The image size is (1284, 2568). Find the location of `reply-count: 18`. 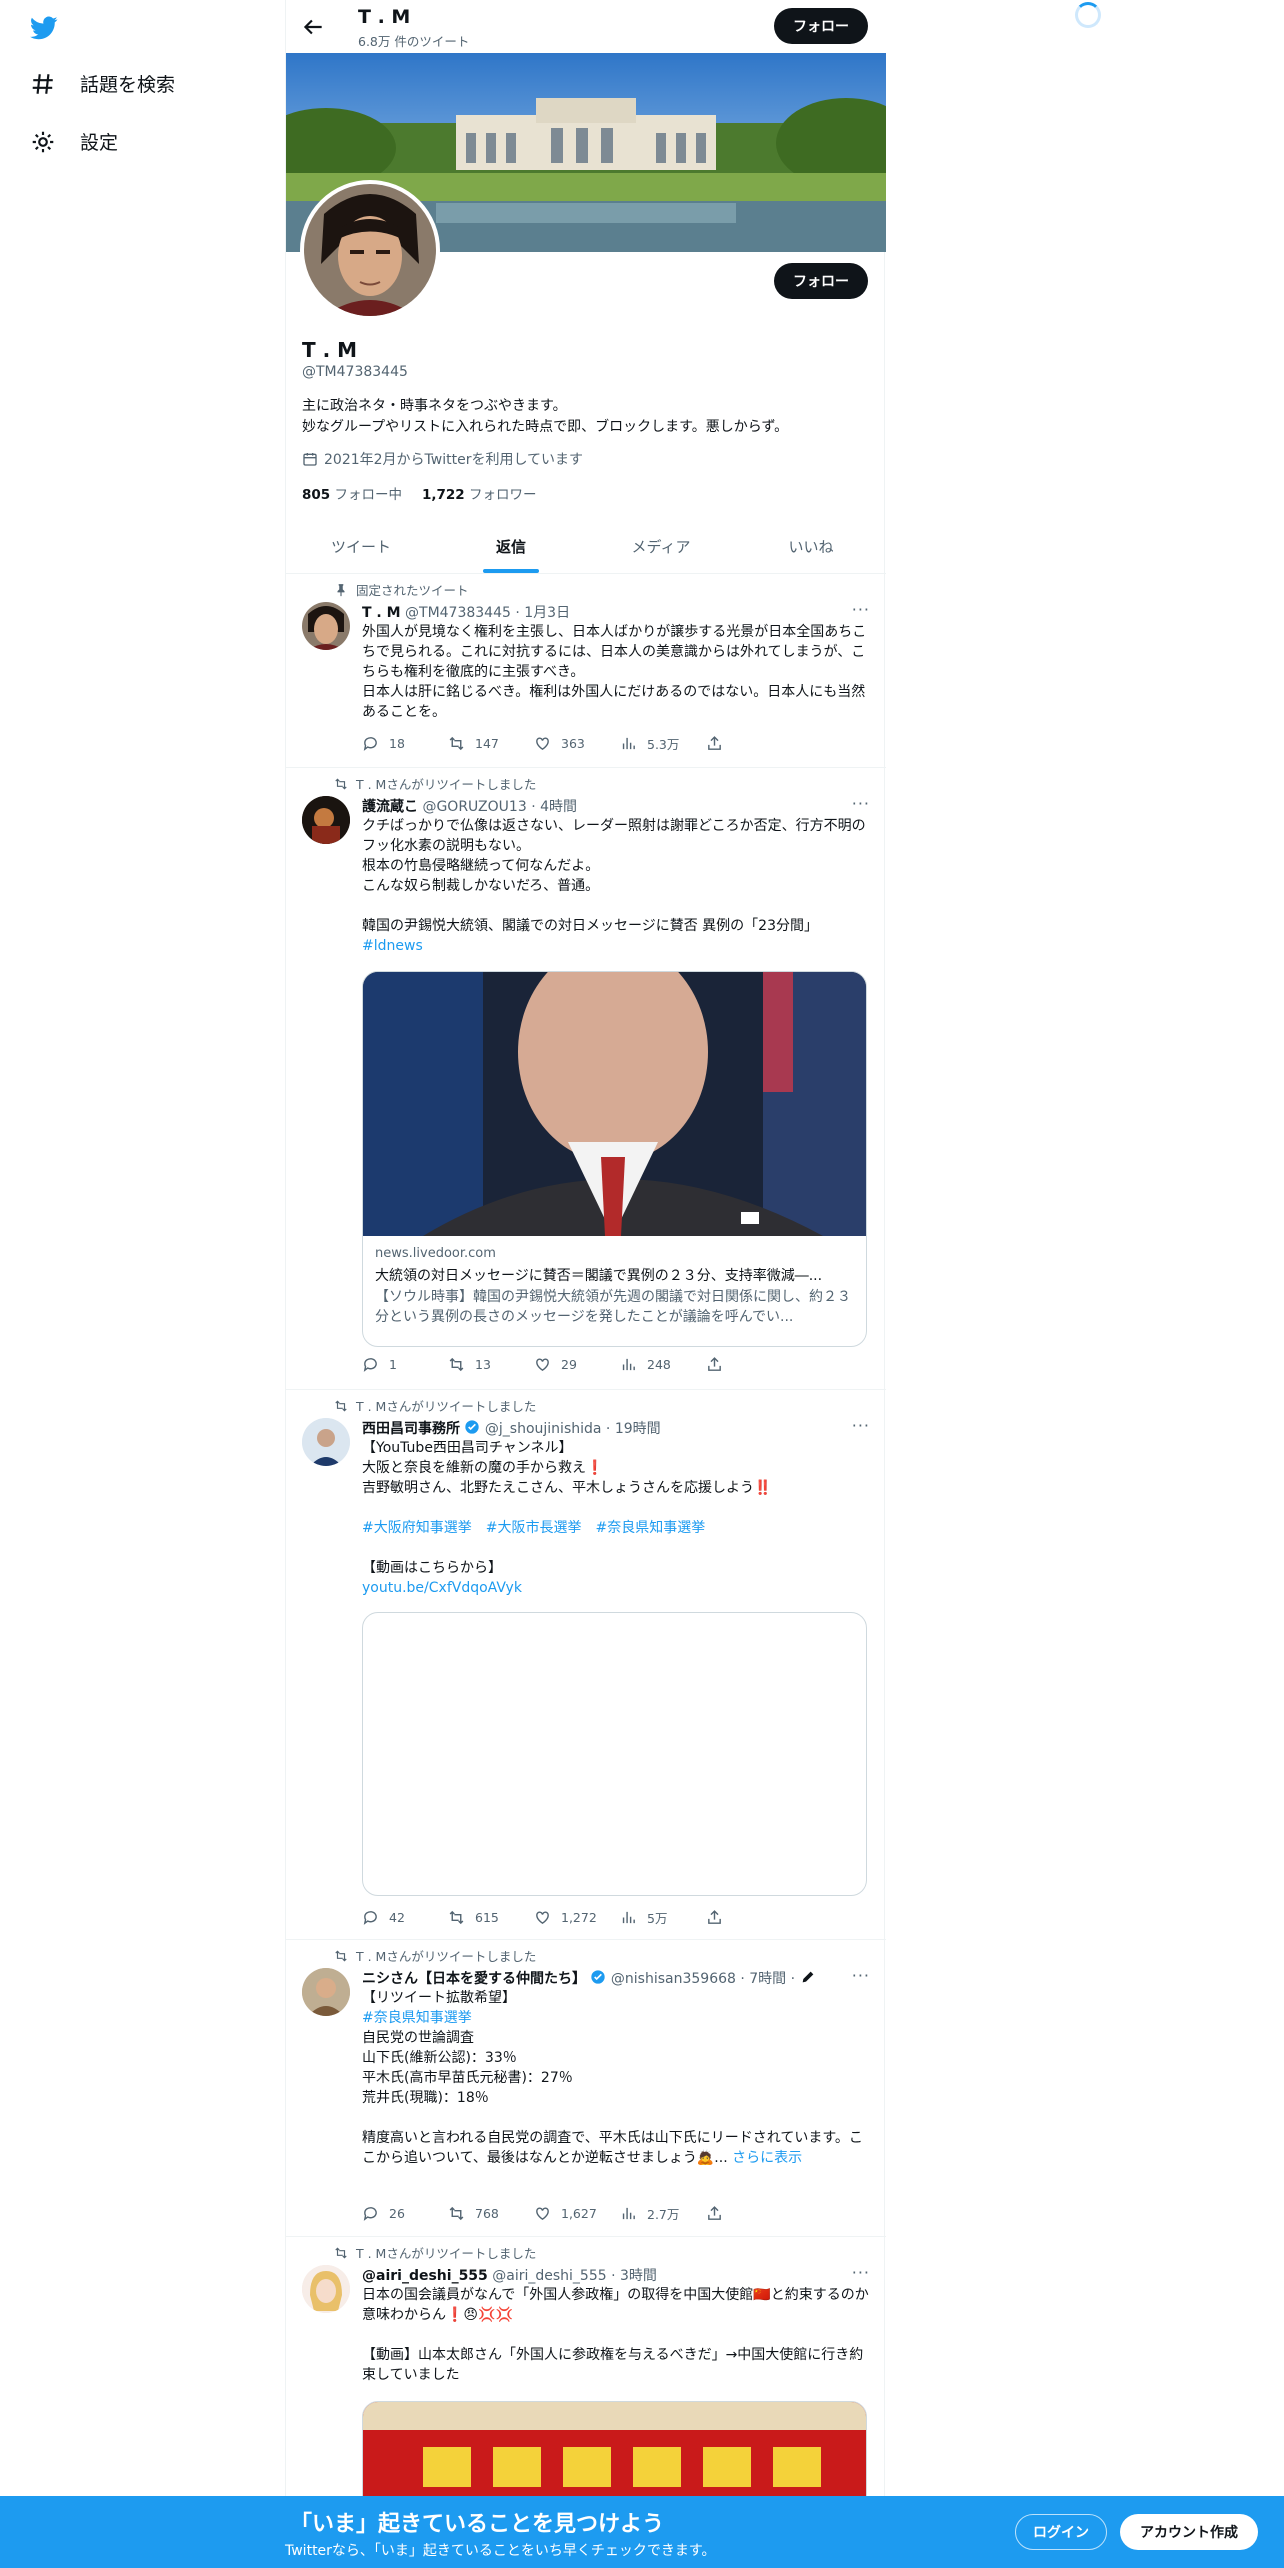

reply-count: 18 is located at coordinates (397, 743).